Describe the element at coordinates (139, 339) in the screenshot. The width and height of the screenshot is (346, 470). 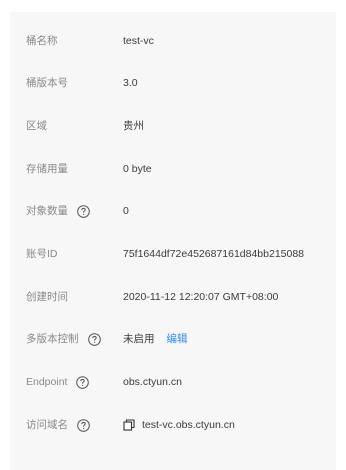
I see `versioning-status: 未启用` at that location.